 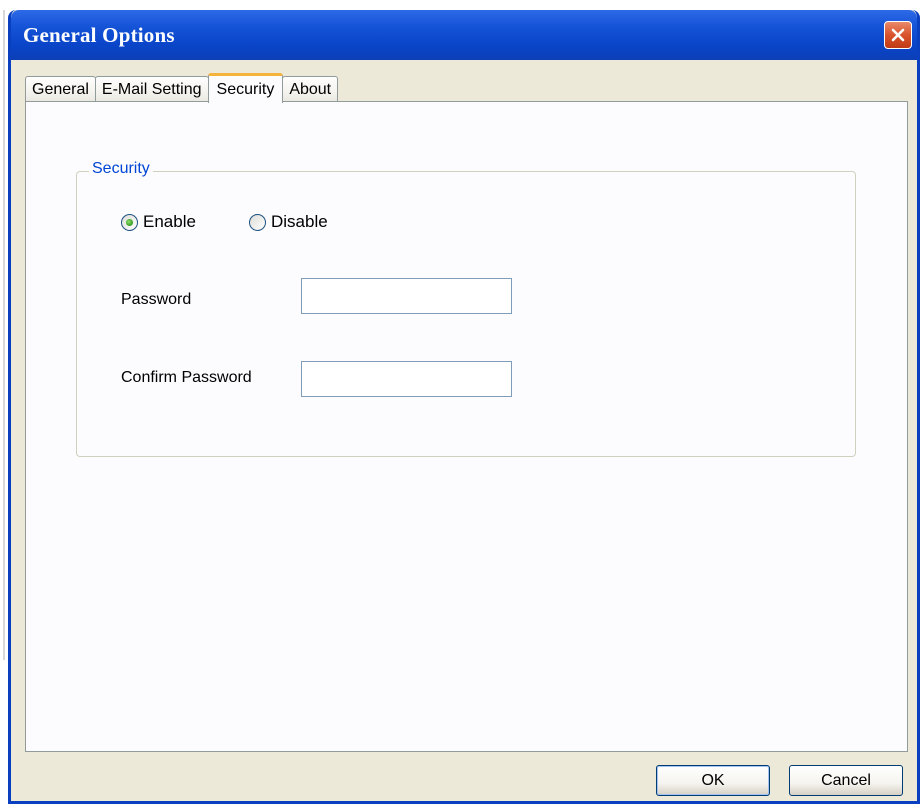 I want to click on tab-label: About, so click(x=310, y=89).